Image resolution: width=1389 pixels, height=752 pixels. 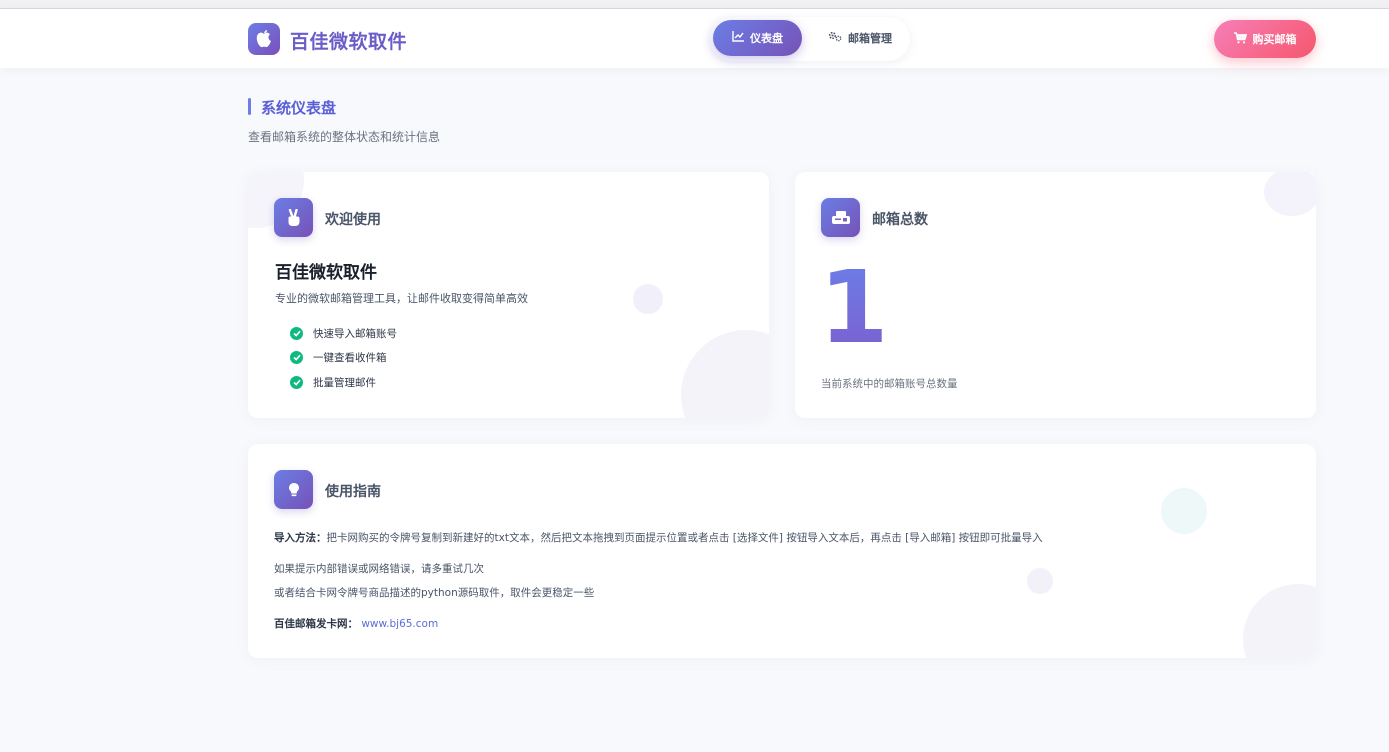 What do you see at coordinates (1240, 39) in the screenshot?
I see `cart-icon` at bounding box center [1240, 39].